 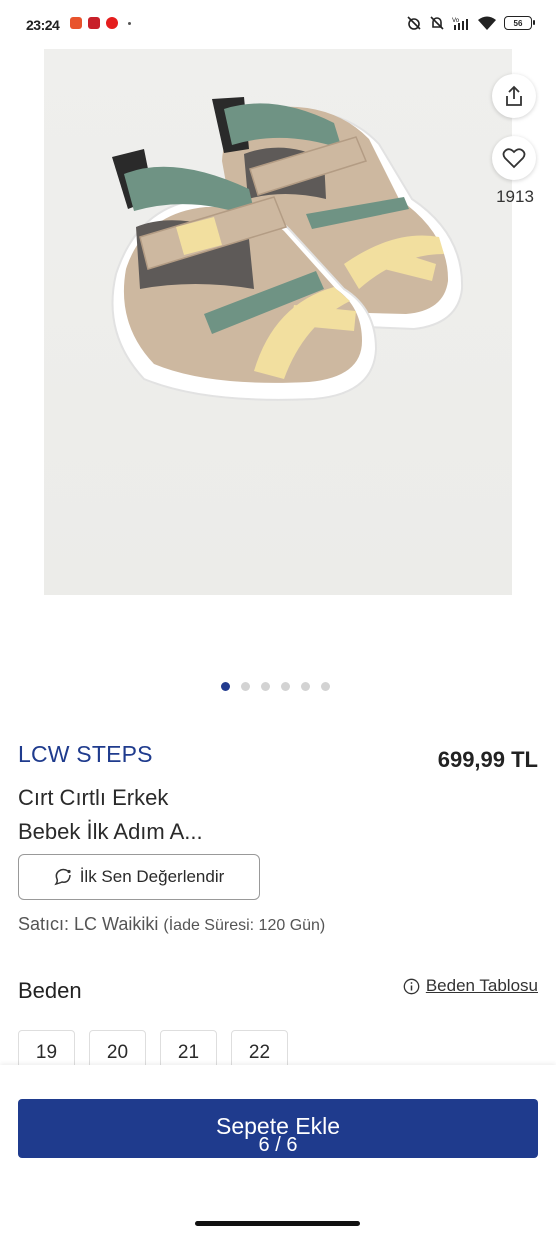 What do you see at coordinates (411, 986) in the screenshot?
I see `info-icon` at bounding box center [411, 986].